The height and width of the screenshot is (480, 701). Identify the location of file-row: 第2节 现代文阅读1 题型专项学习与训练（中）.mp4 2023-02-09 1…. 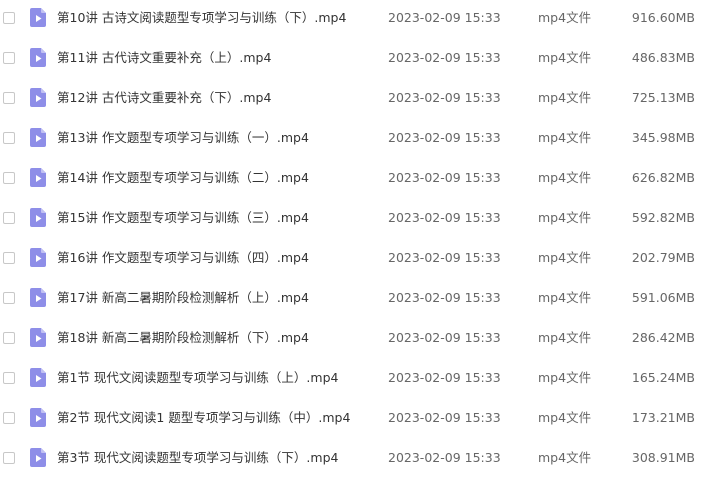
(350, 420).